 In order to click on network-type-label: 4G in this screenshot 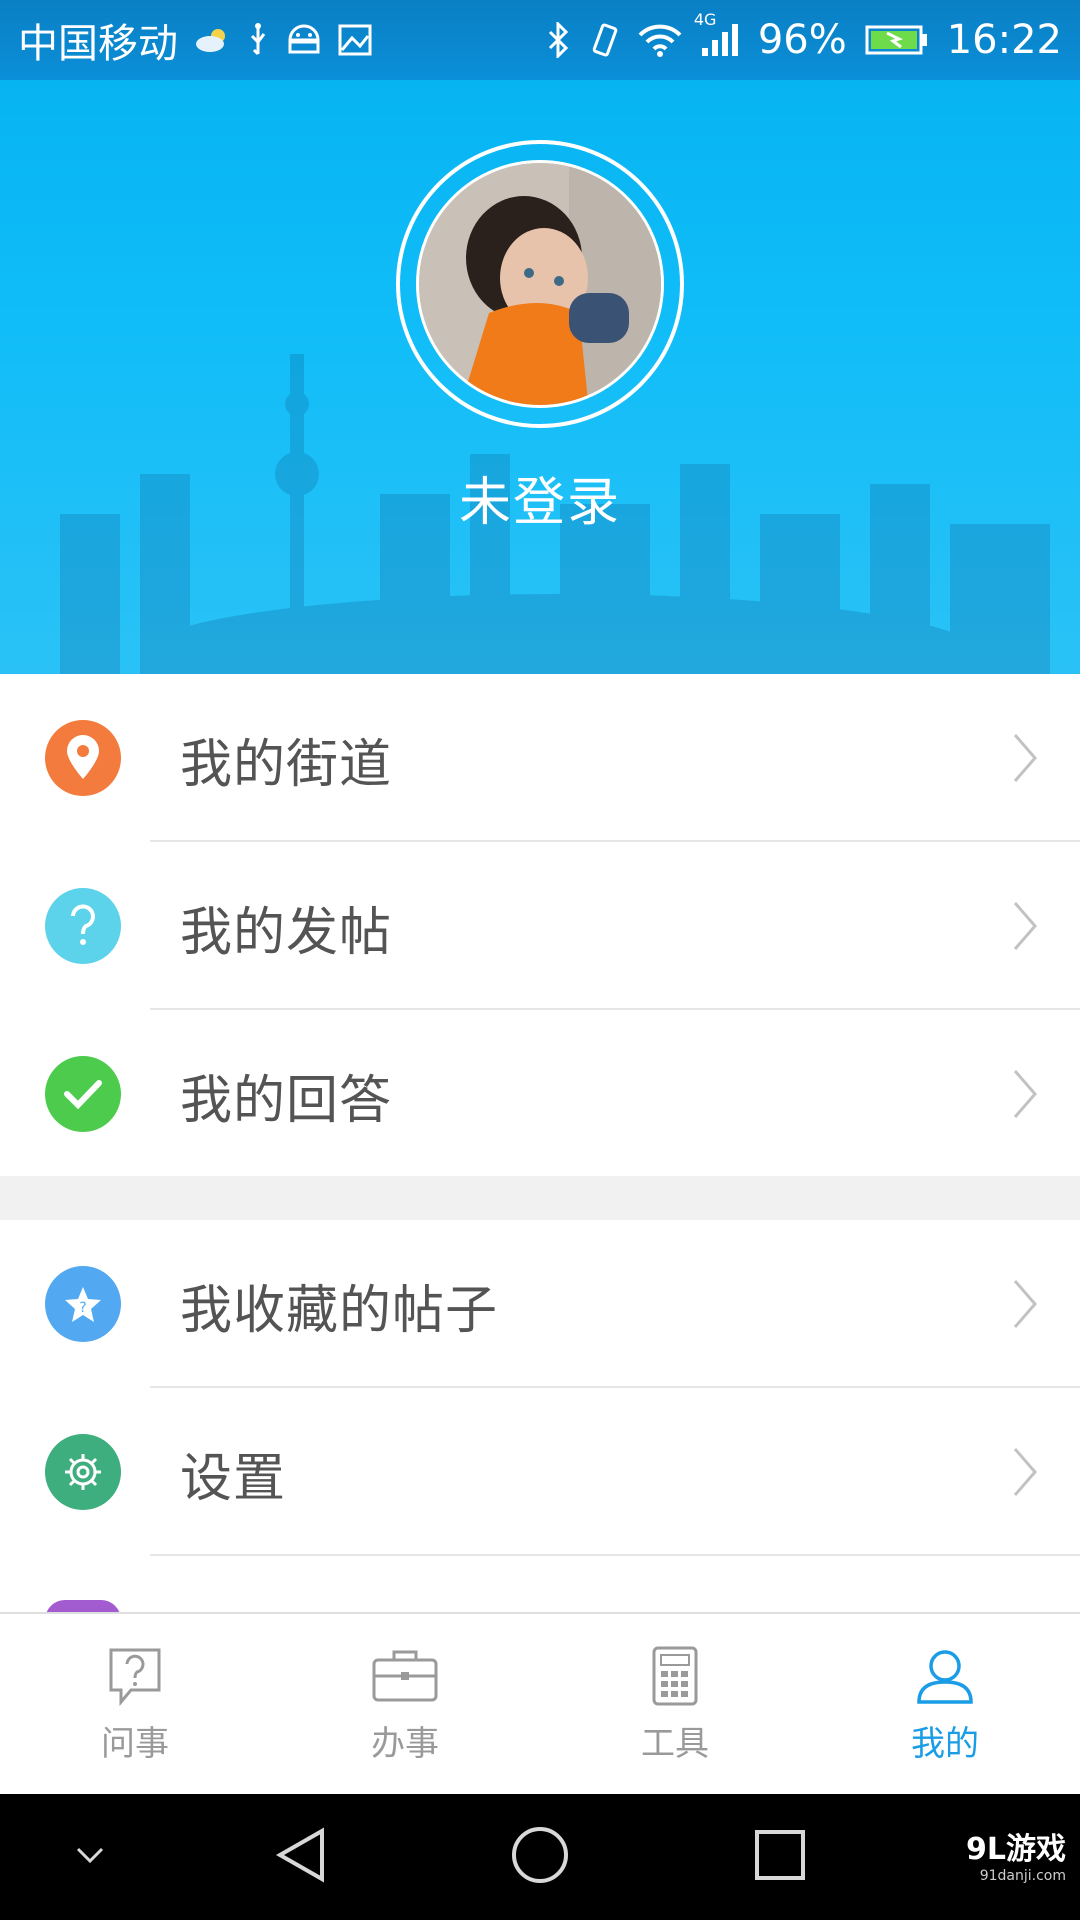, I will do `click(705, 19)`.